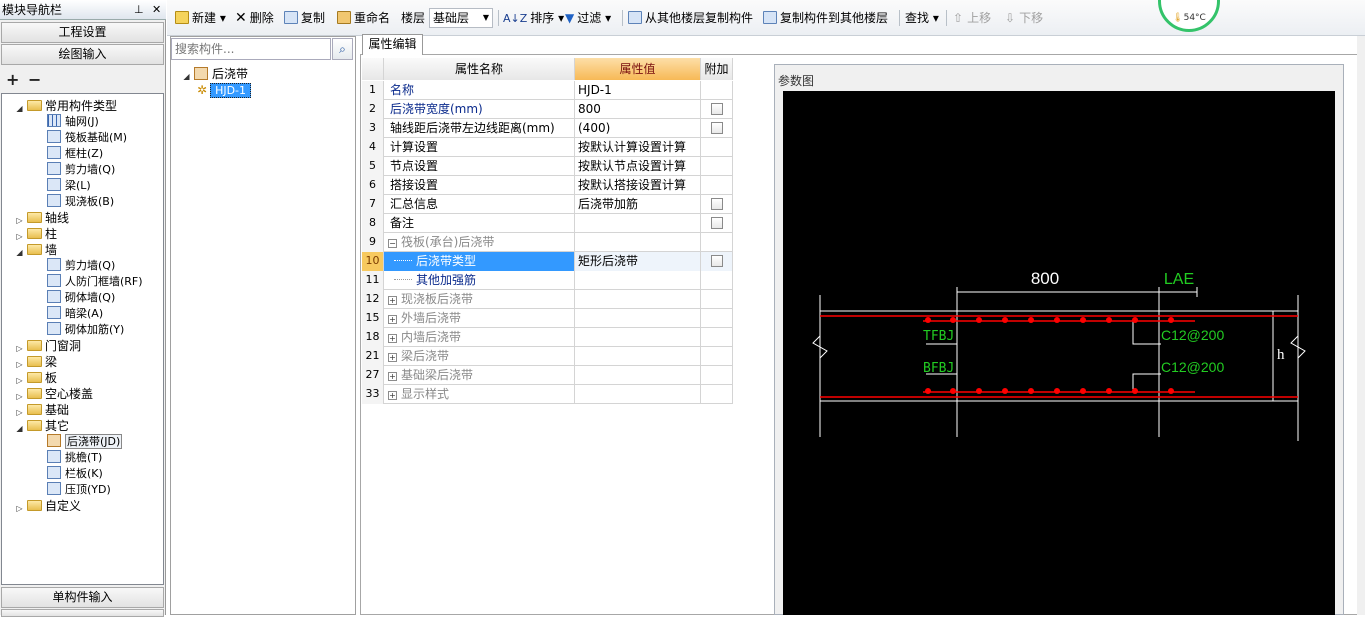 The height and width of the screenshot is (618, 1365). What do you see at coordinates (479, 128) in the screenshot?
I see `property-name: 轴线距后浇带左边线距离(mm)` at bounding box center [479, 128].